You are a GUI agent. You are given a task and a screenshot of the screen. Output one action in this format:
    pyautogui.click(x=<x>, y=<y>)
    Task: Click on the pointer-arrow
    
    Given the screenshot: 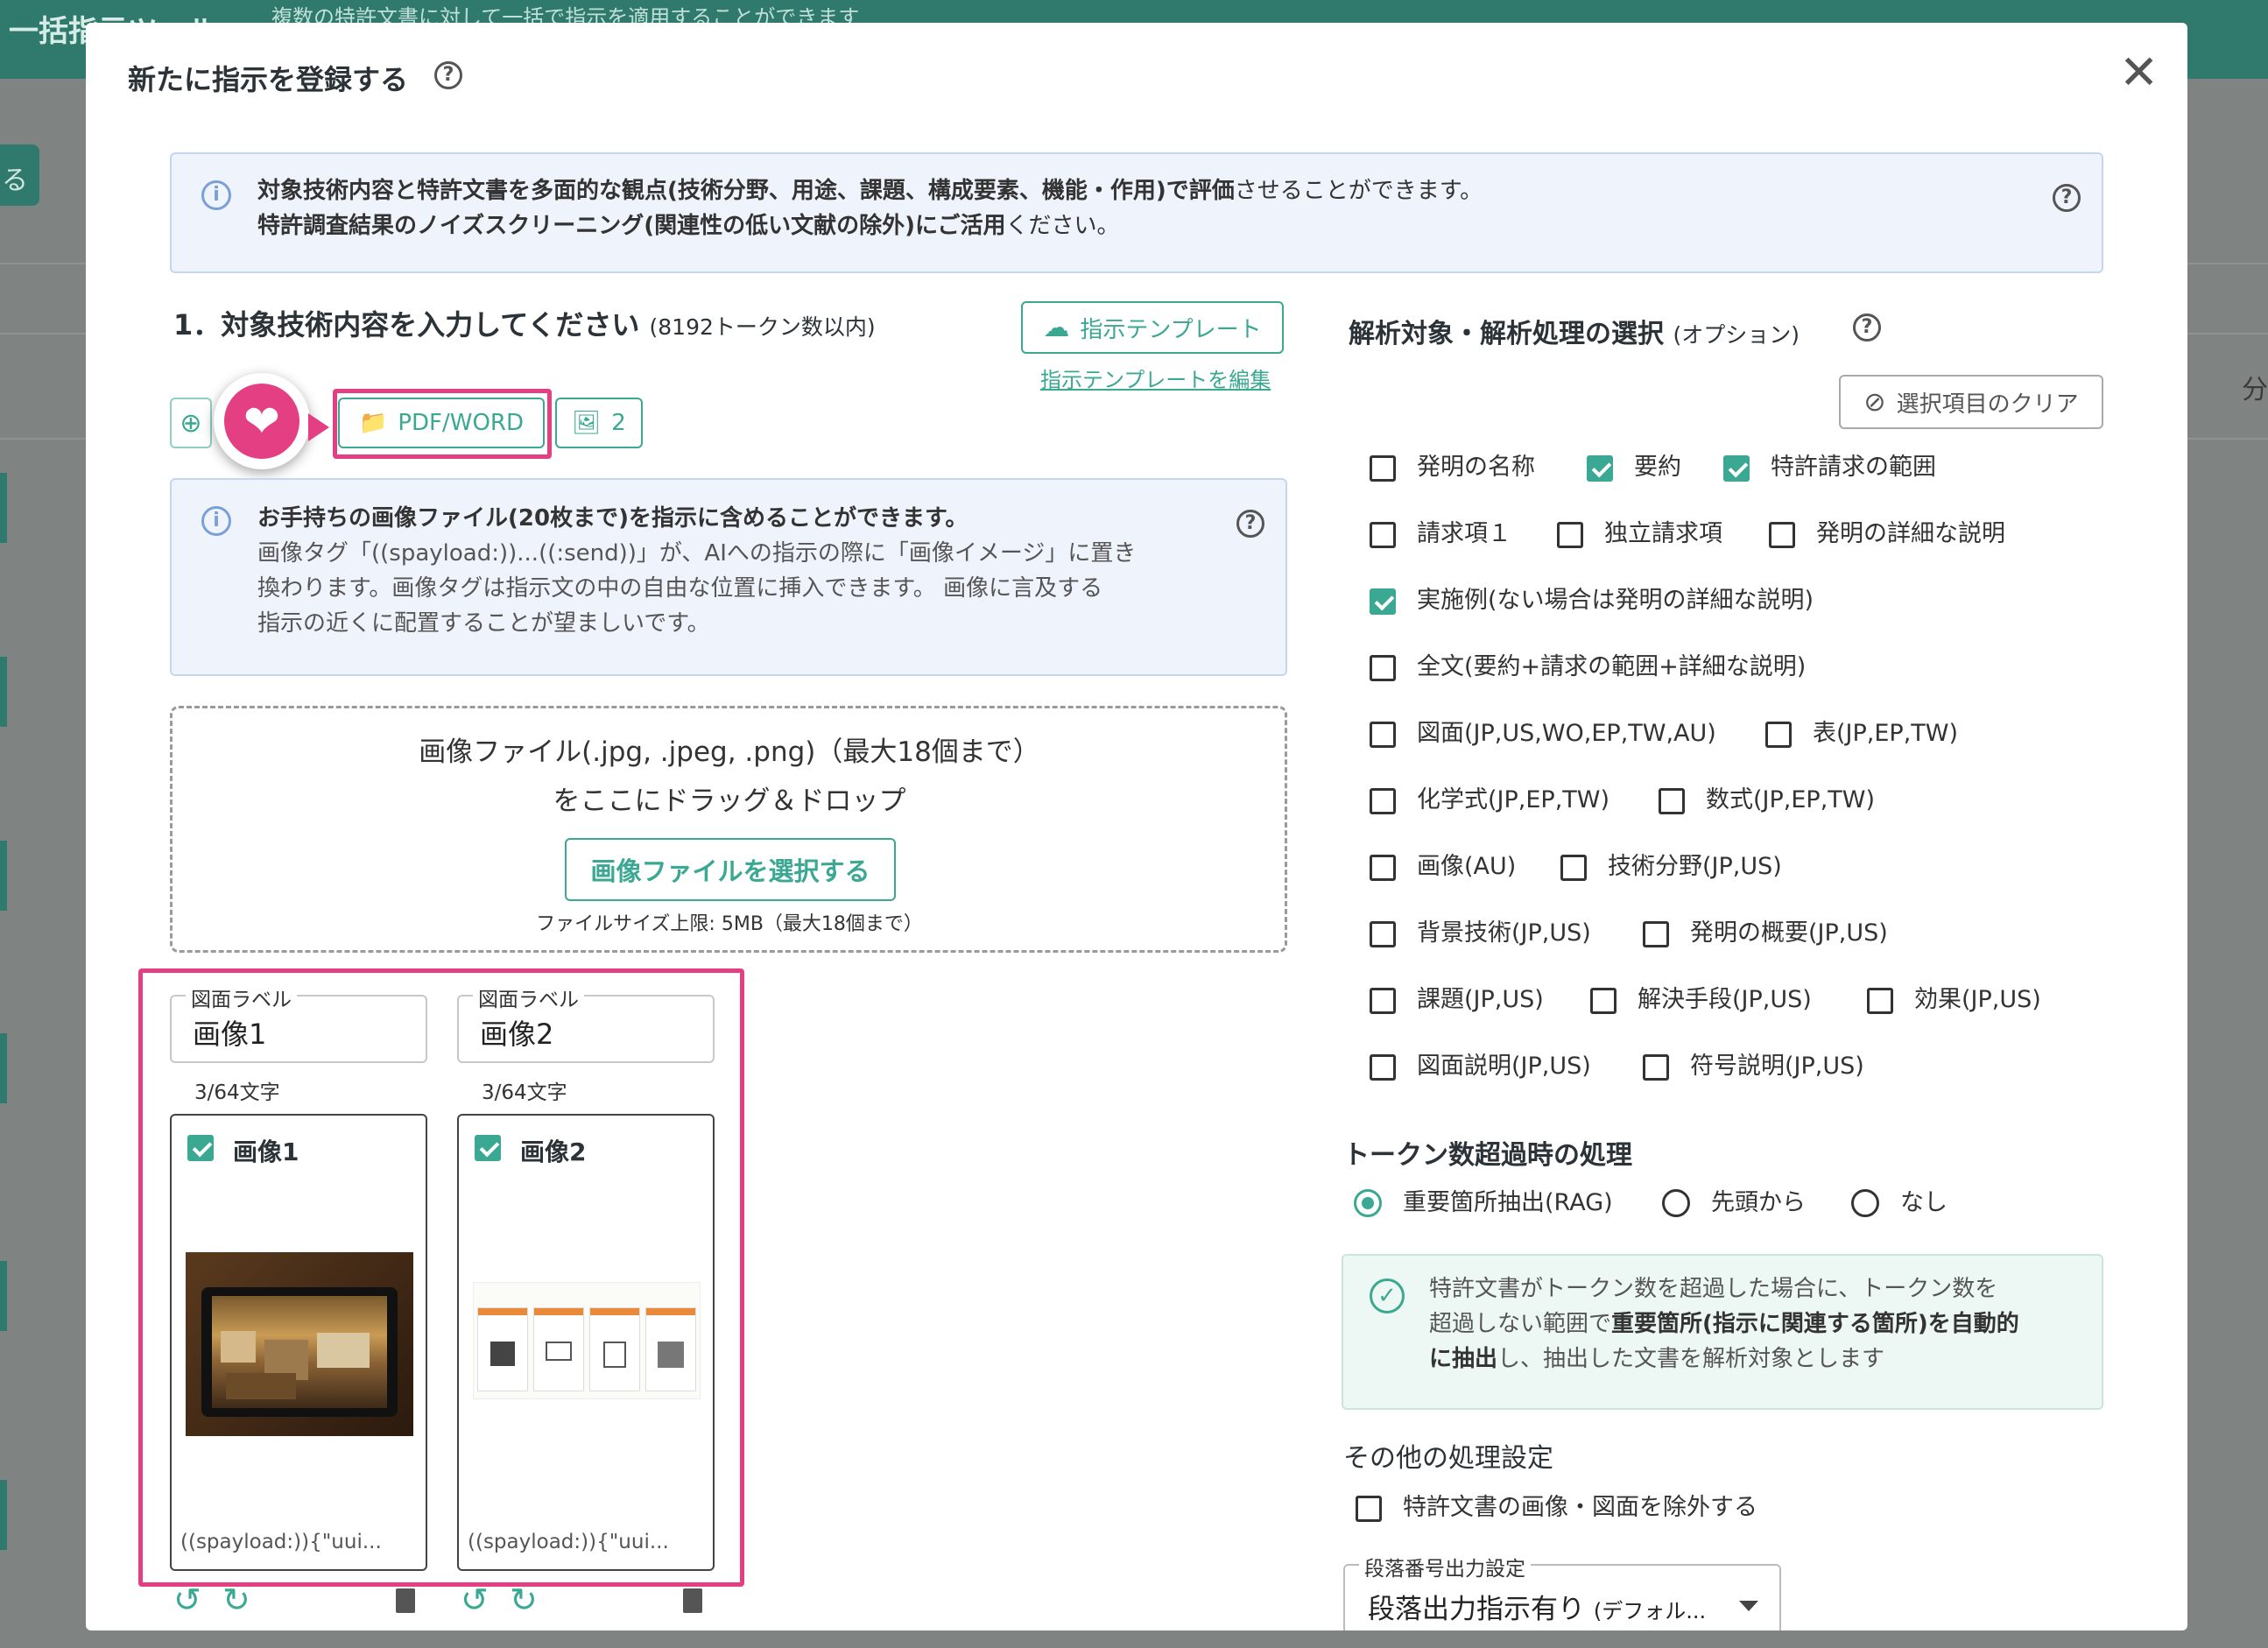 What is the action you would take?
    pyautogui.click(x=318, y=427)
    